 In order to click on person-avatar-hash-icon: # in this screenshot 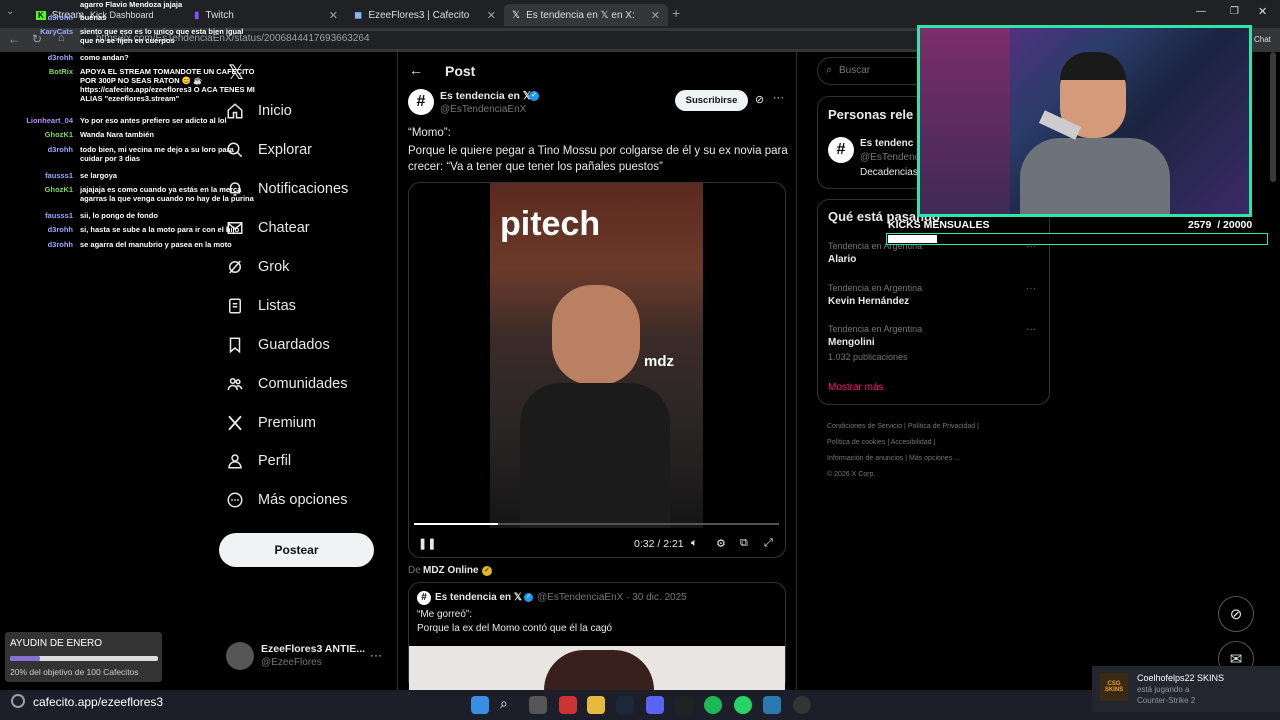, I will do `click(841, 150)`.